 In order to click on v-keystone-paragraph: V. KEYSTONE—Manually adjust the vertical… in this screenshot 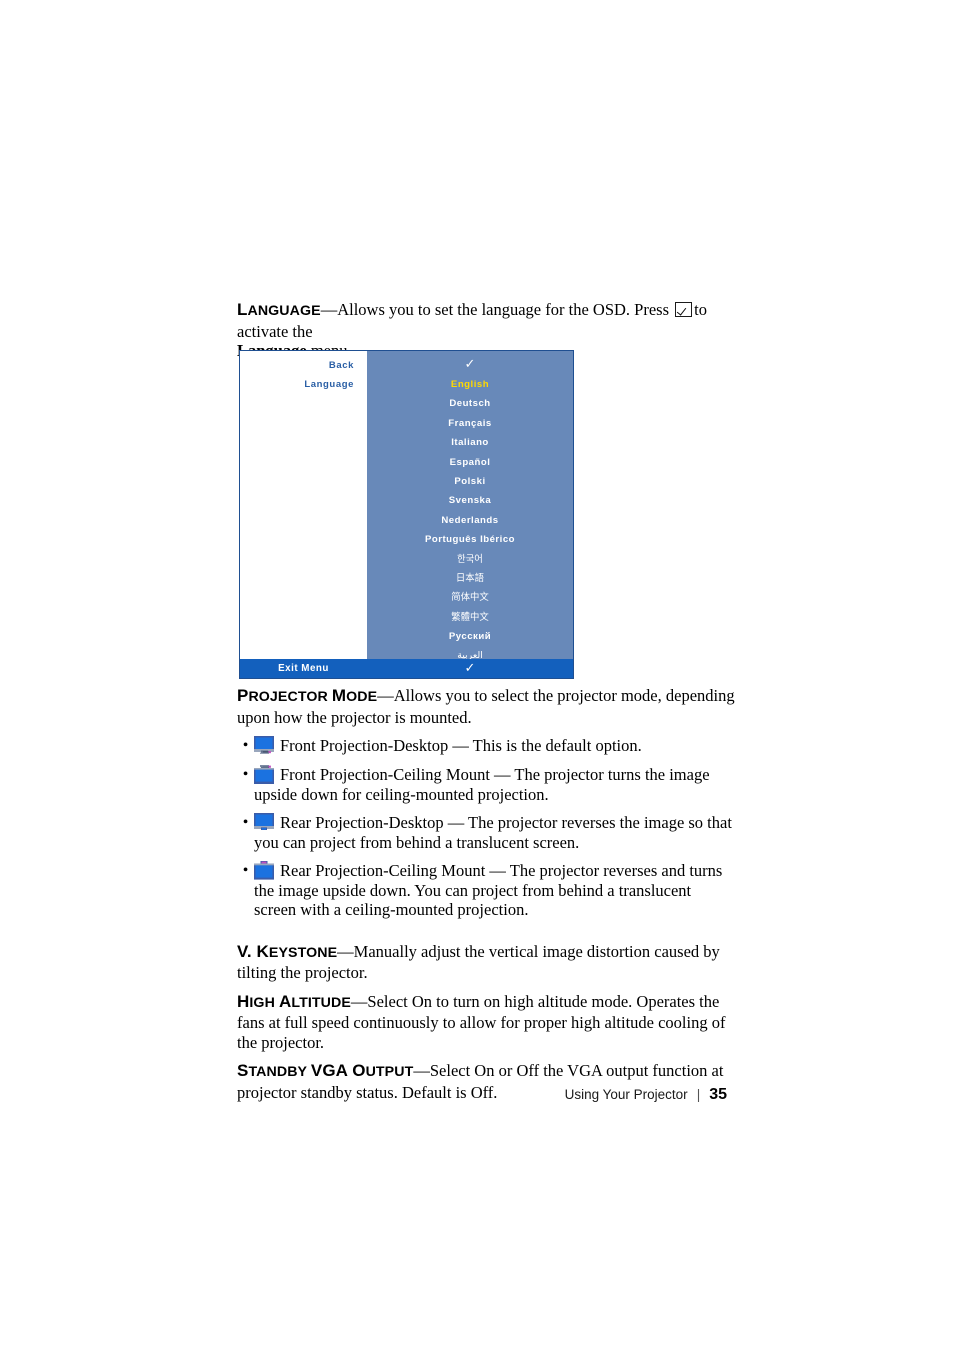, I will do `click(487, 962)`.